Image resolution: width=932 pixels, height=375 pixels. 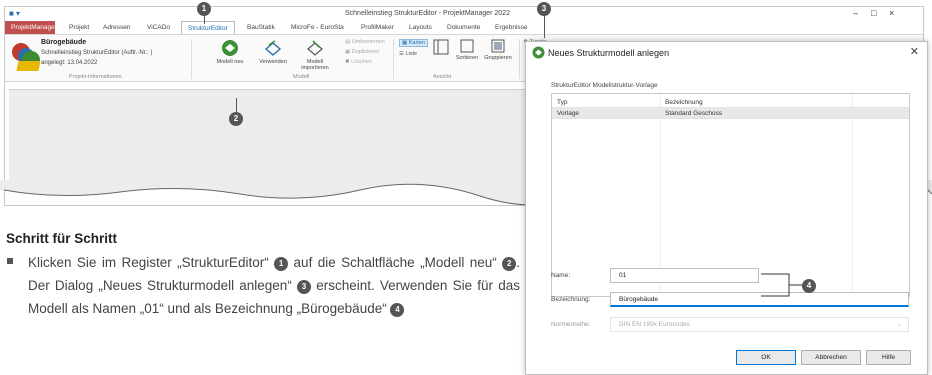 I want to click on modell-importieren-button: Modell importieren, so click(x=315, y=55).